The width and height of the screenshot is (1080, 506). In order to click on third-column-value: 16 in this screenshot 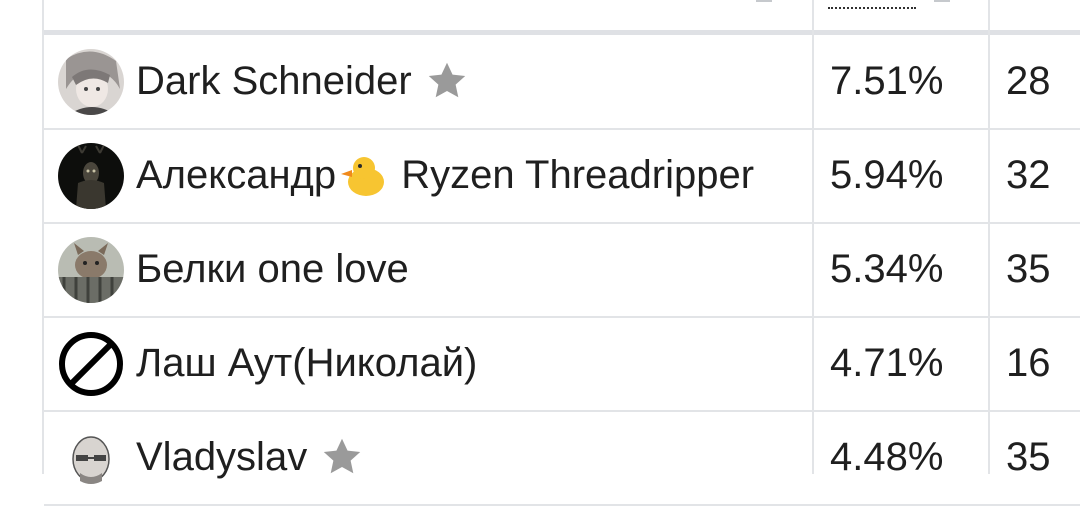, I will do `click(1028, 363)`.